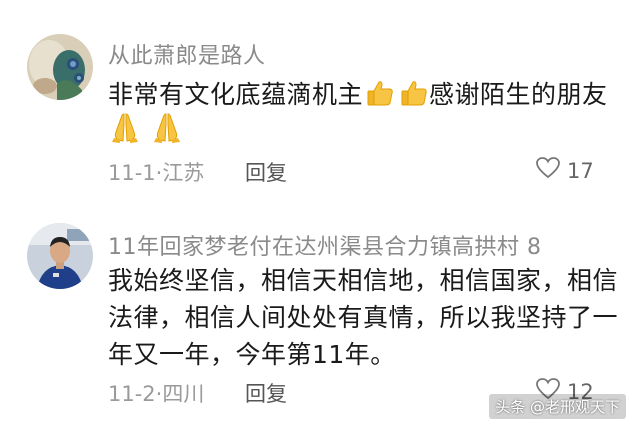 The image size is (640, 429). Describe the element at coordinates (363, 280) in the screenshot. I see `comment-text-line: 我始终坚信，相信天相信地，相信国家，相信` at that location.